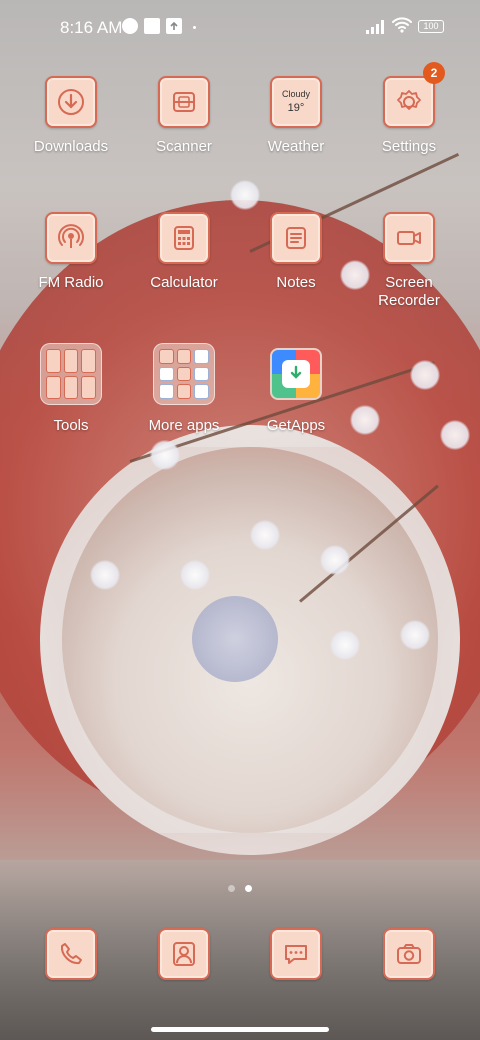 The image size is (480, 1040). What do you see at coordinates (248, 888) in the screenshot?
I see `page-dot-active` at bounding box center [248, 888].